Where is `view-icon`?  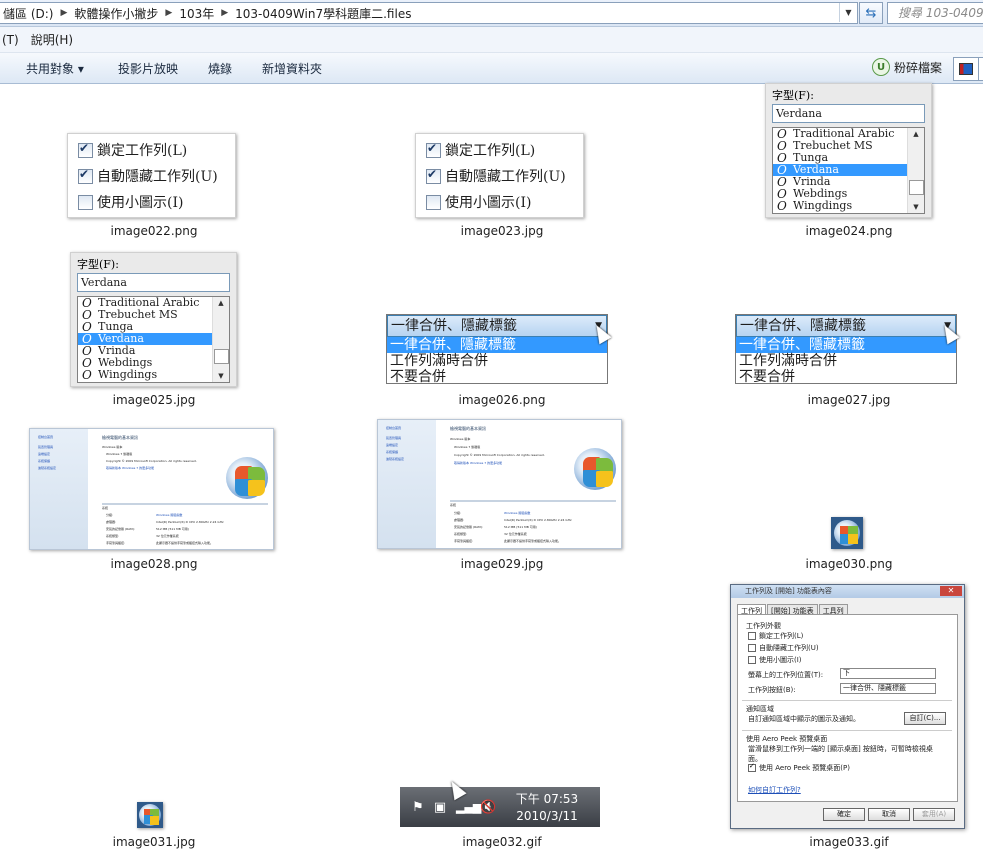 view-icon is located at coordinates (966, 69).